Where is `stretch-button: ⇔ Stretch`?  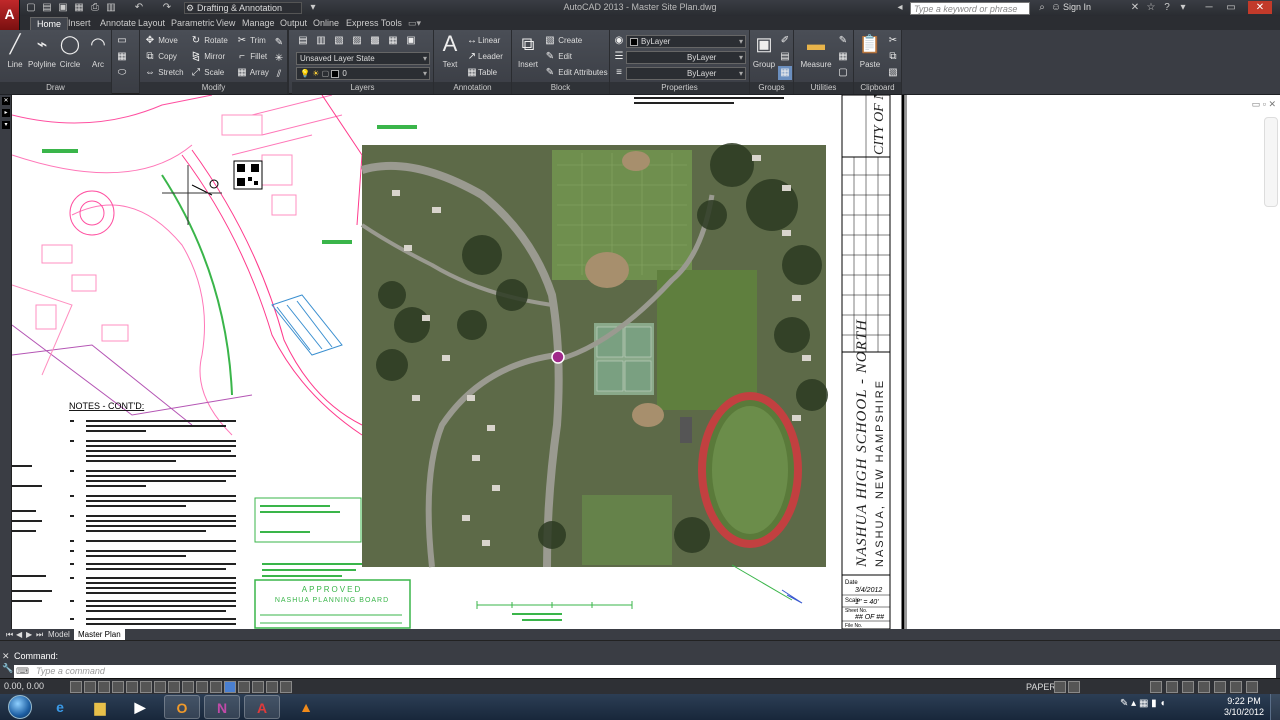 stretch-button: ⇔ Stretch is located at coordinates (164, 73).